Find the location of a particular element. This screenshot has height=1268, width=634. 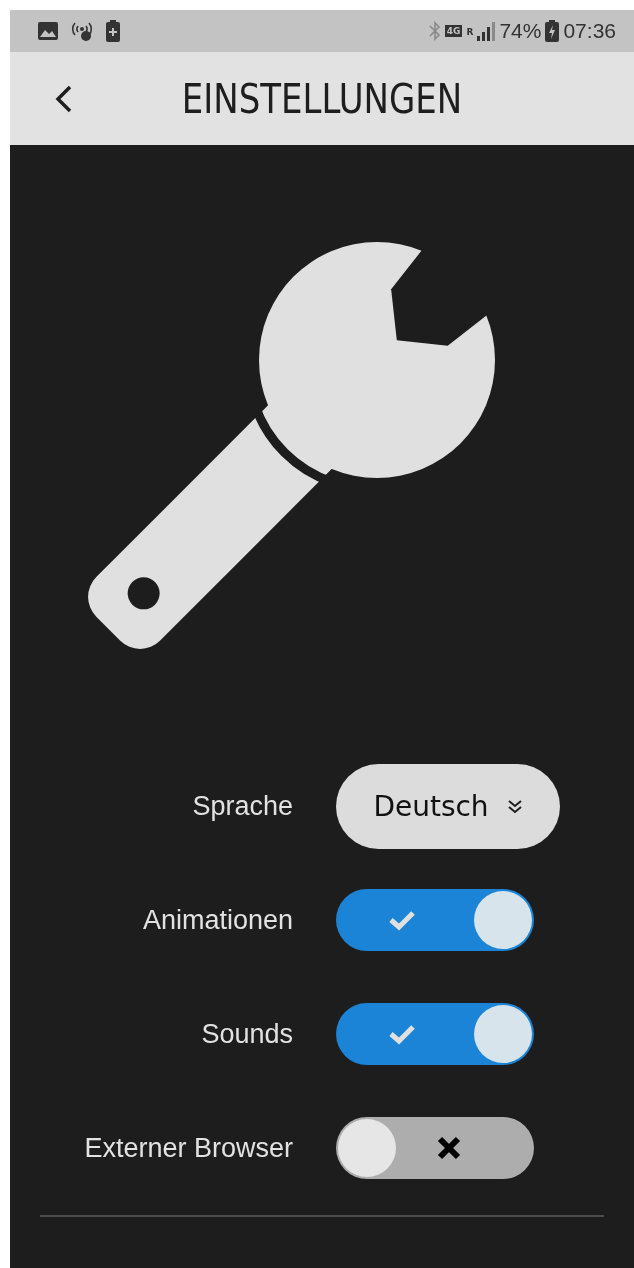

double-chevron-icon is located at coordinates (514, 806).